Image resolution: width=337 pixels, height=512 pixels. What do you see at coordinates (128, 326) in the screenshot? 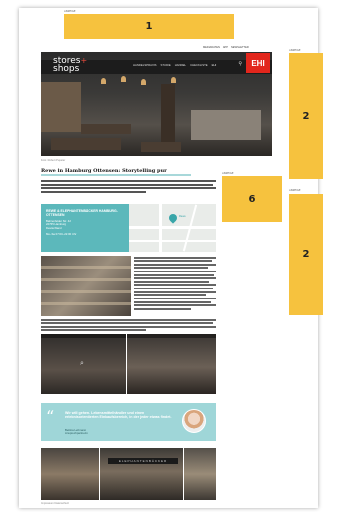
I see `article-body` at bounding box center [128, 326].